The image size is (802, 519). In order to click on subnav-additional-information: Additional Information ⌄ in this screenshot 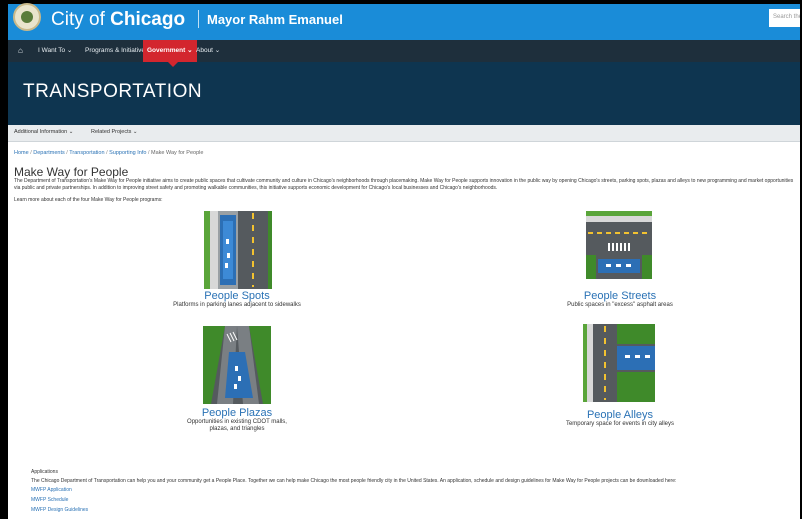, I will do `click(43, 132)`.